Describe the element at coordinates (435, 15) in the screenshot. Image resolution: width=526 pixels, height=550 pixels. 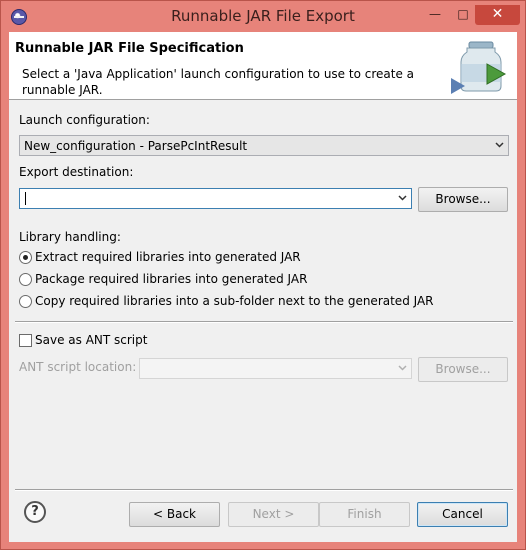
I see `minimize-button: —` at that location.